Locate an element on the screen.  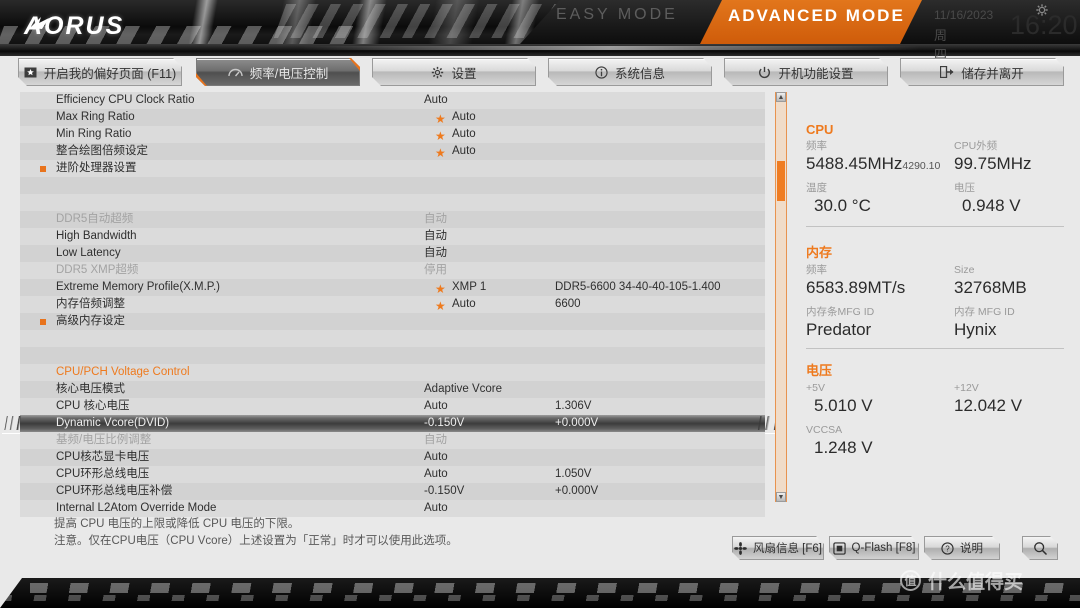
tab-label: 设置 is located at coordinates (464, 73).